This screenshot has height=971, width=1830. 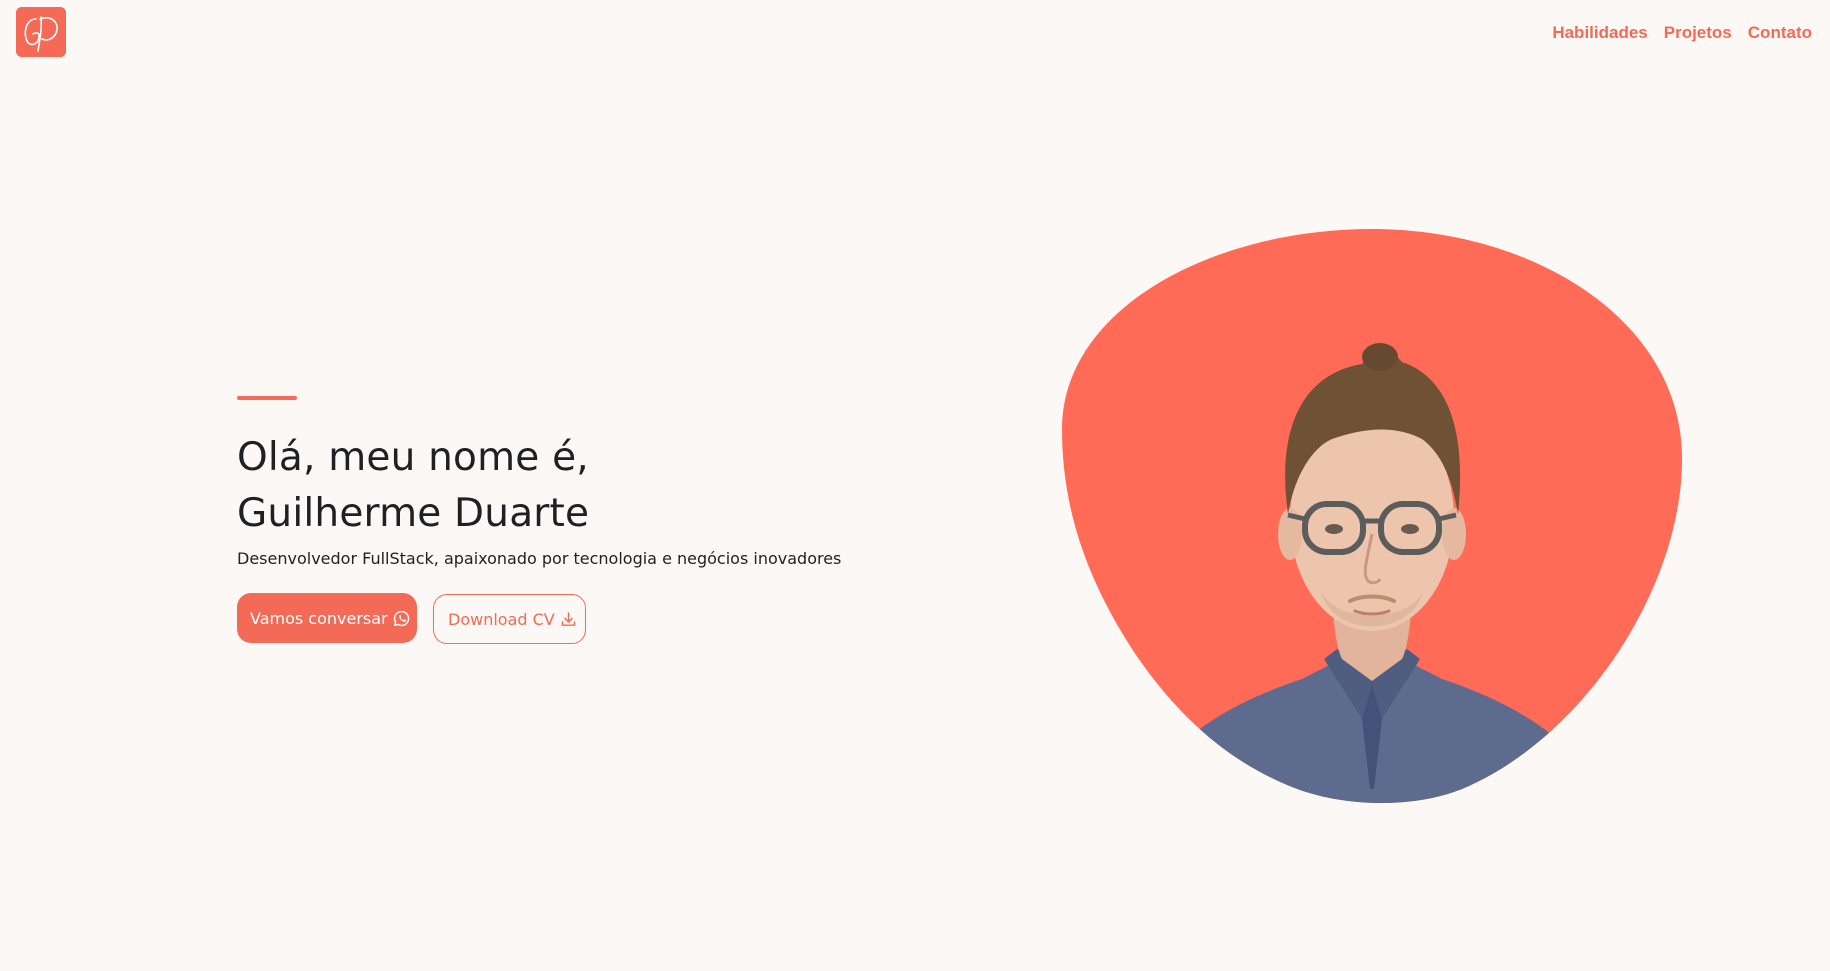 What do you see at coordinates (413, 457) in the screenshot?
I see `hero-title-greeting: Olá, meu nome é,` at bounding box center [413, 457].